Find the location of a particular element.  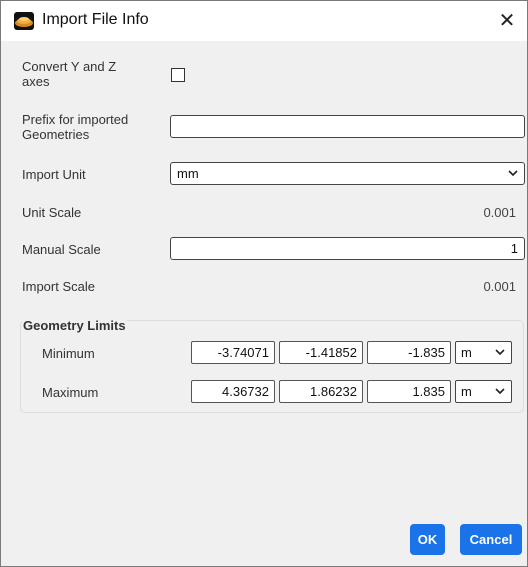

close-icon: ✕ is located at coordinates (507, 21).